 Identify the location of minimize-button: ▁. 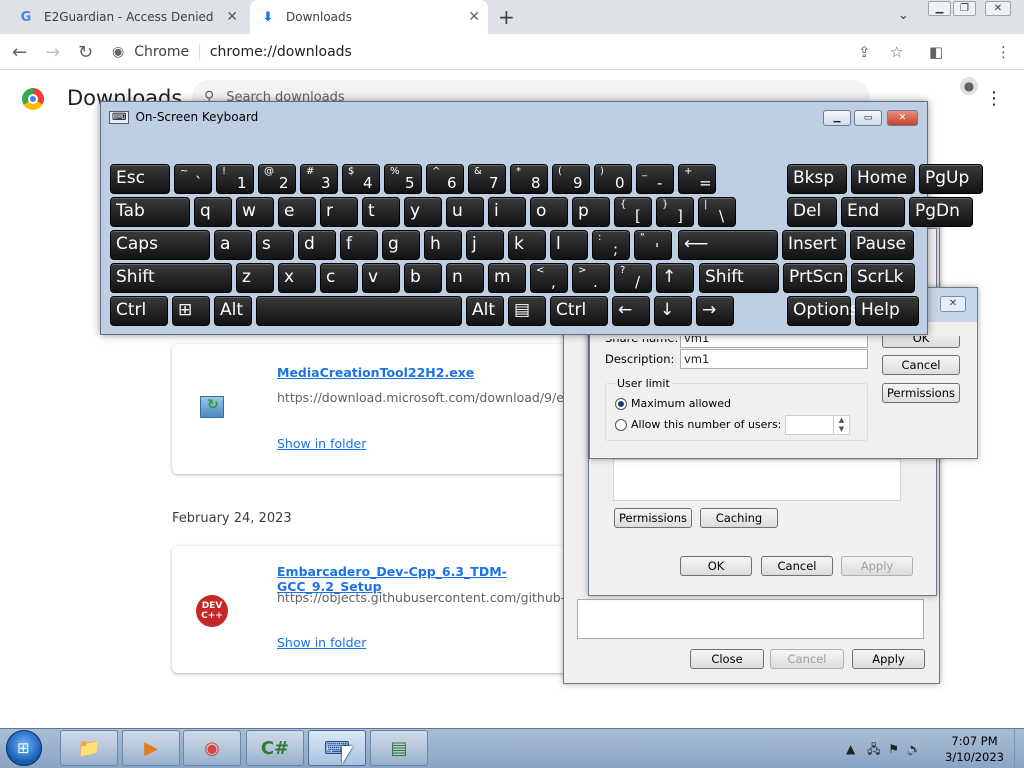
(939, 8).